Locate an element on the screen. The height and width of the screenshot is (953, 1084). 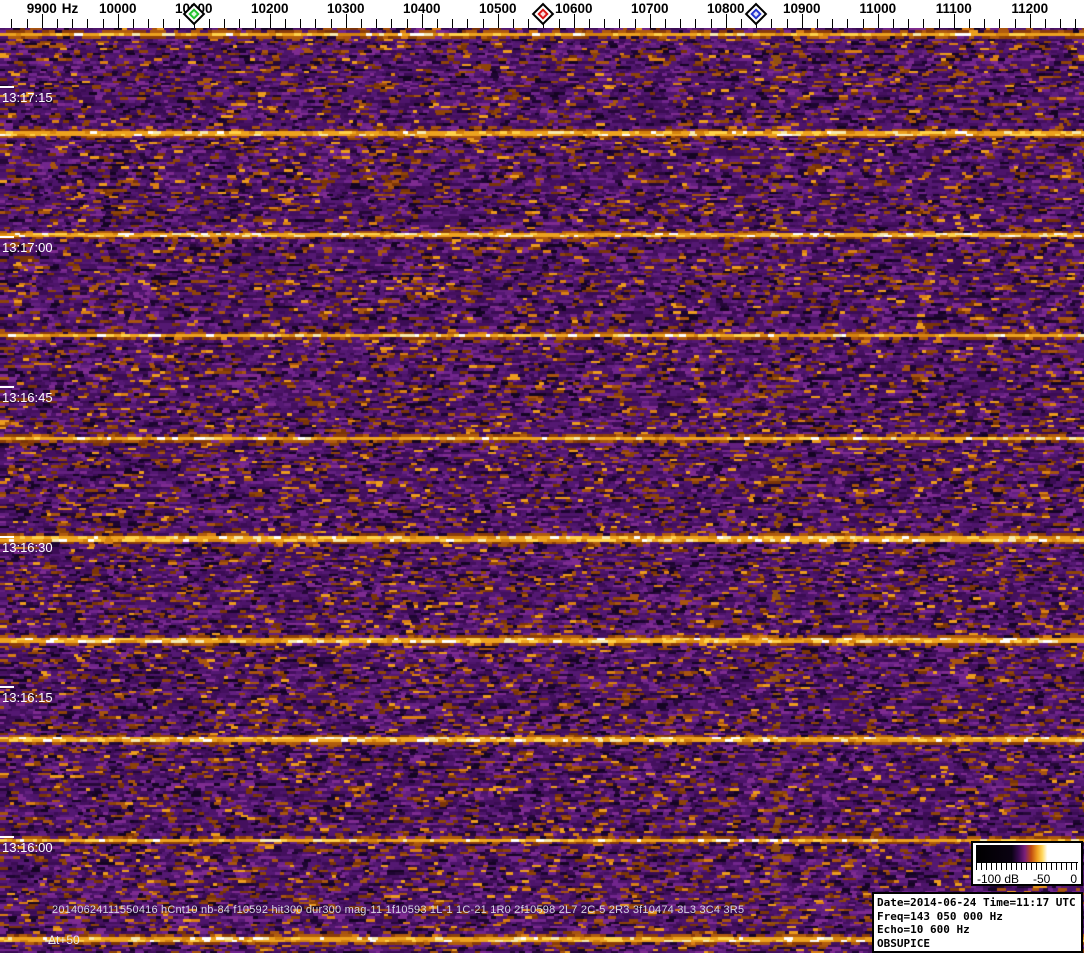
intensity-legend: -100 dB -50 0 is located at coordinates (1027, 863).